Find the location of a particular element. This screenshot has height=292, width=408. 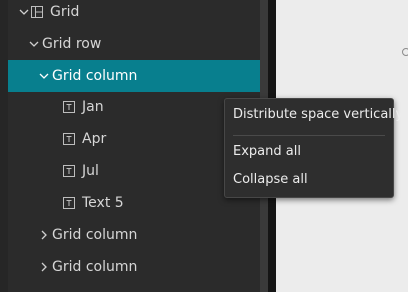

menu-item-expand-all: Expand all is located at coordinates (267, 151).